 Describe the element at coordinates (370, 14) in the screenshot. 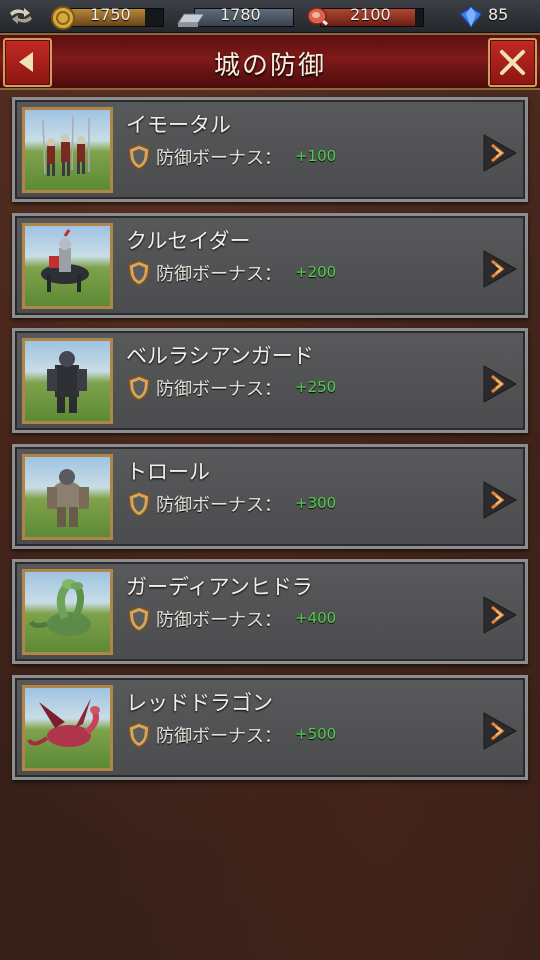

I see `food-value: 2100` at that location.